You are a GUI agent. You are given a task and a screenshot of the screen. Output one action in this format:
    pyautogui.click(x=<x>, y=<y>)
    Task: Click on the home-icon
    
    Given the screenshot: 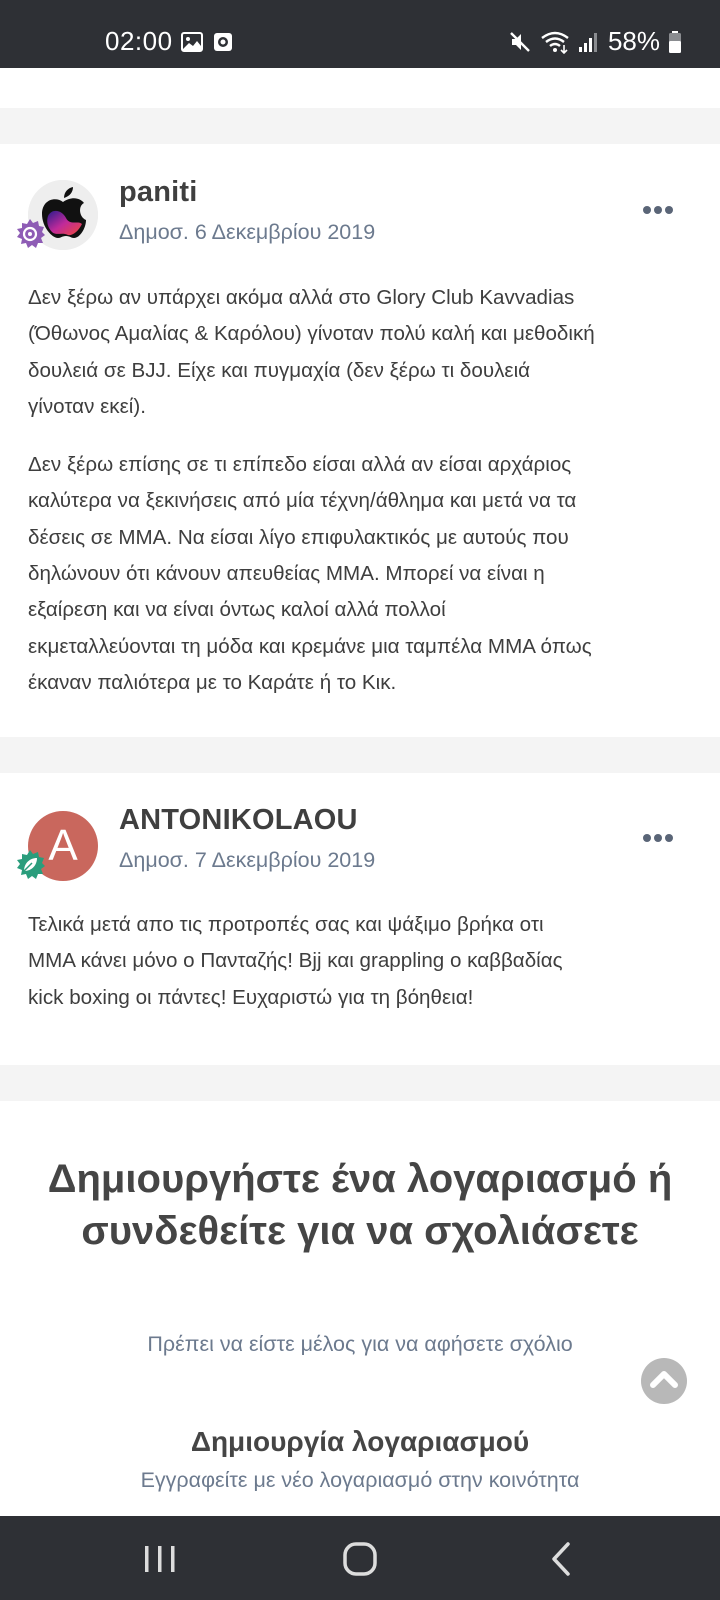 What is the action you would take?
    pyautogui.click(x=360, y=1559)
    